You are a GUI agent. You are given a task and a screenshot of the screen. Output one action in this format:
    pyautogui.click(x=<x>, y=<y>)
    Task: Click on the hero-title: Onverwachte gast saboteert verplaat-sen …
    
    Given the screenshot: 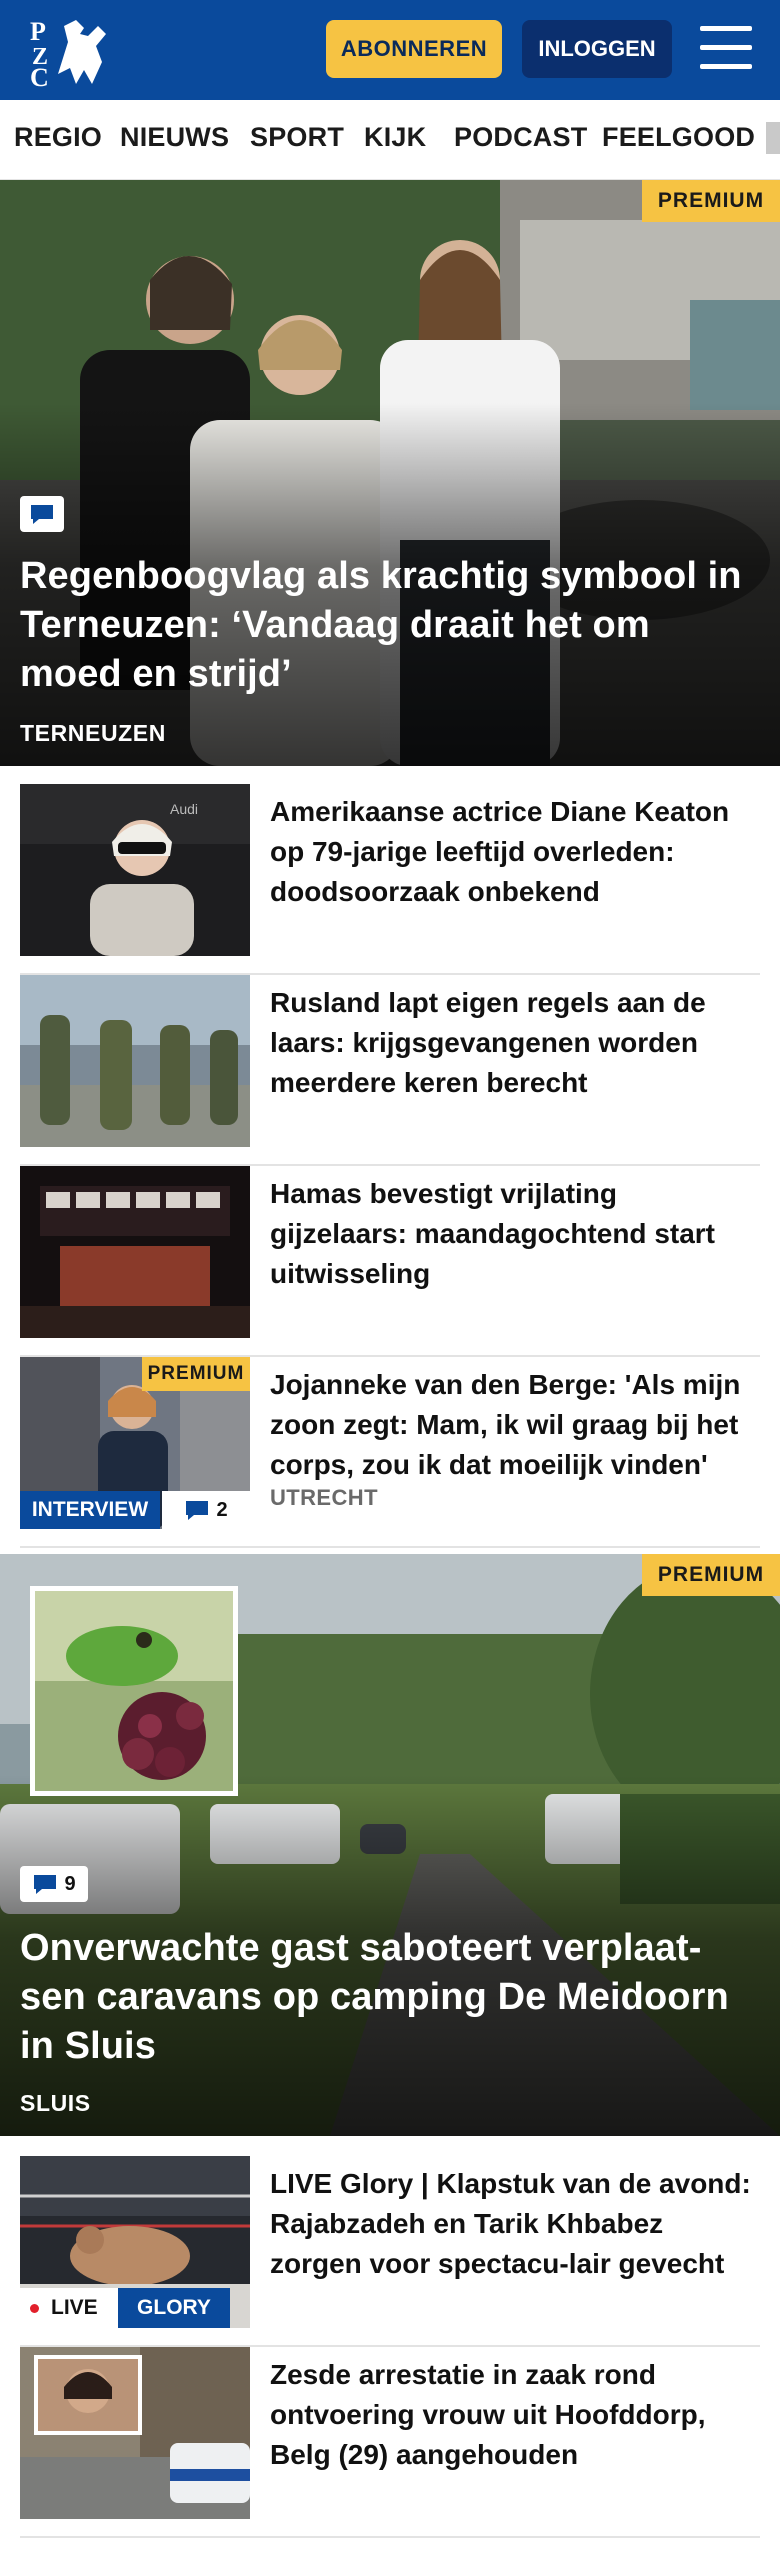 What is the action you would take?
    pyautogui.click(x=386, y=1997)
    